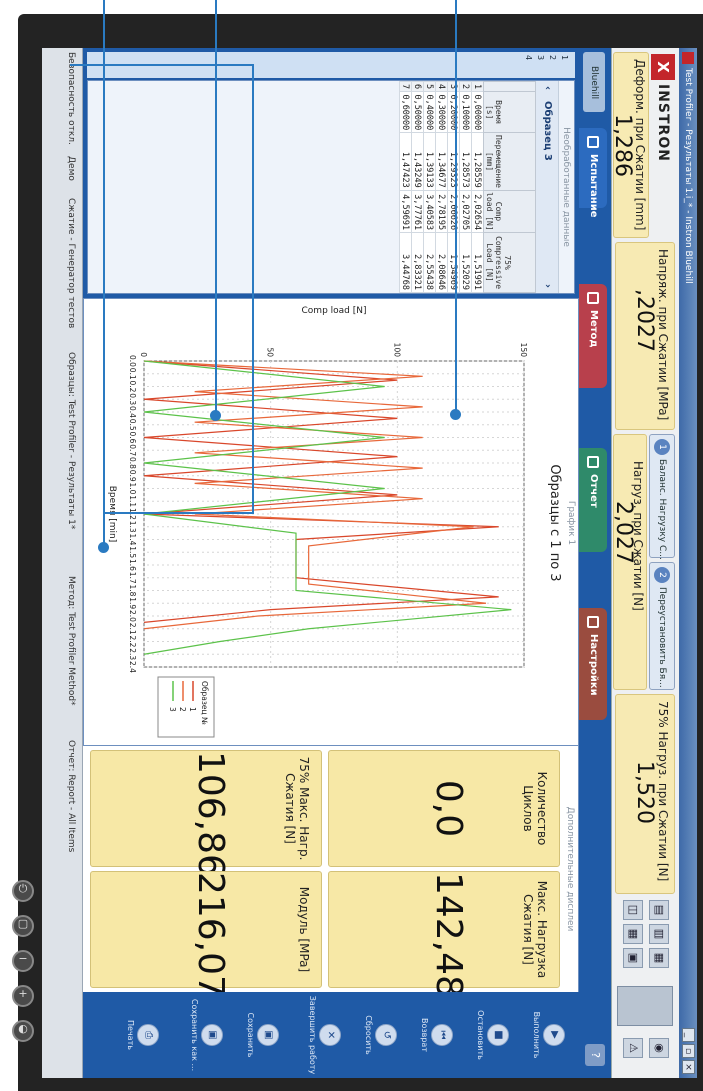 The height and width of the screenshot is (1091, 703). Describe the element at coordinates (23, 891) in the screenshot. I see `monitor-power-button: ⏻` at that location.